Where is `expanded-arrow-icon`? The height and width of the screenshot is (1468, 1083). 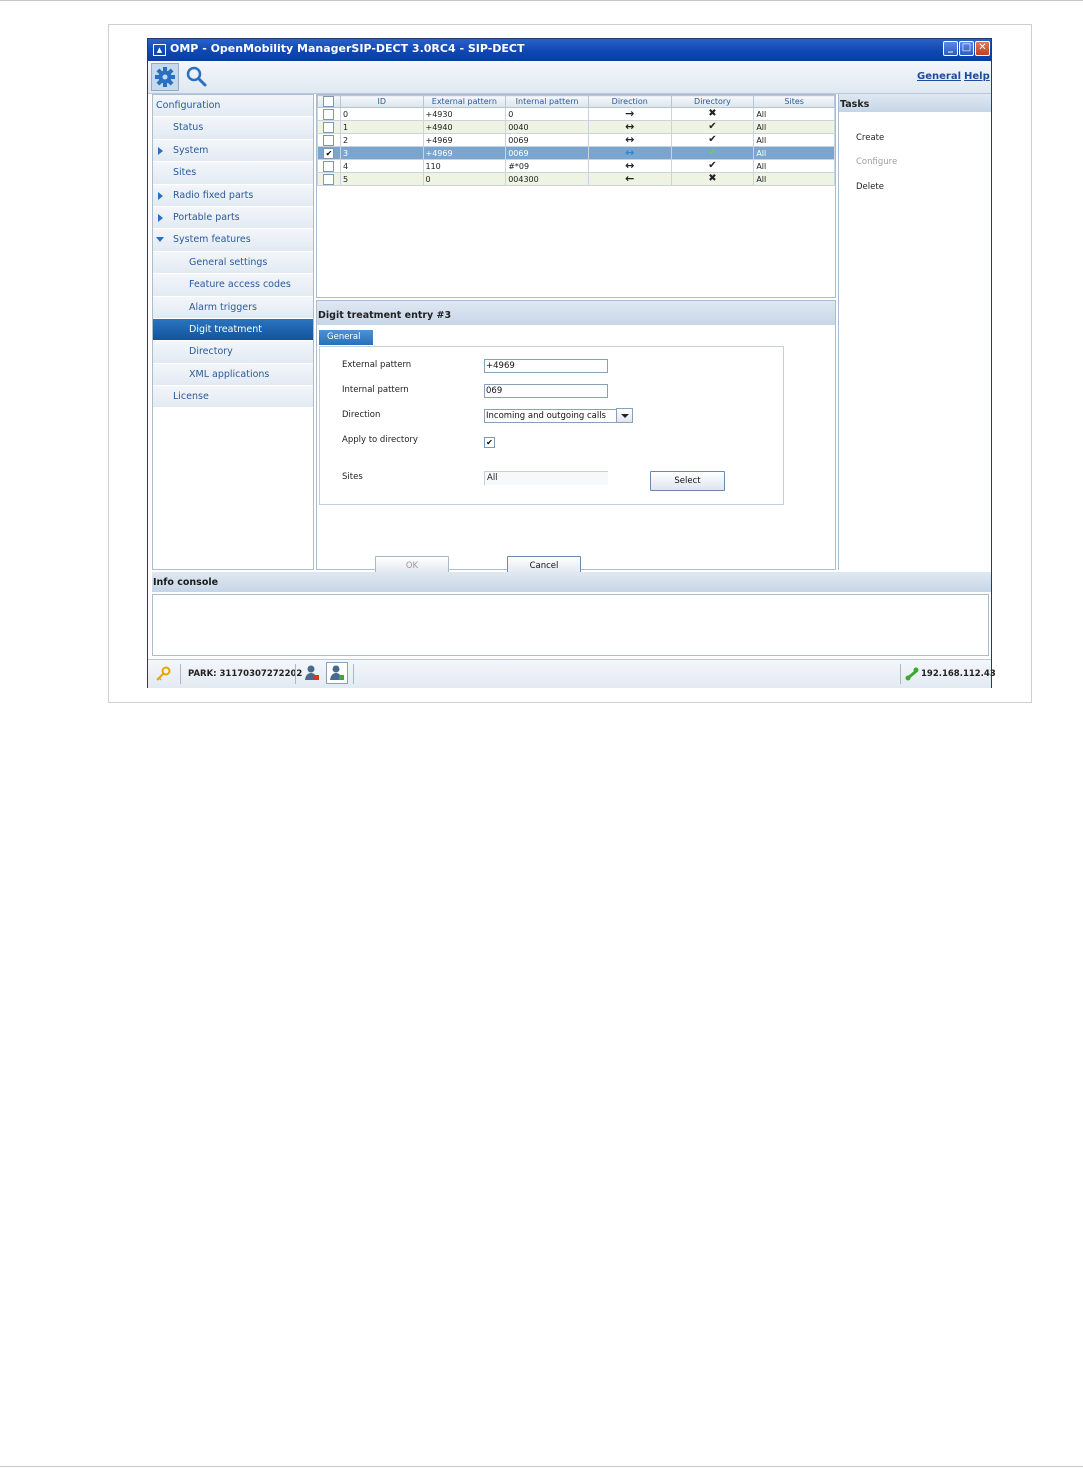 expanded-arrow-icon is located at coordinates (160, 240).